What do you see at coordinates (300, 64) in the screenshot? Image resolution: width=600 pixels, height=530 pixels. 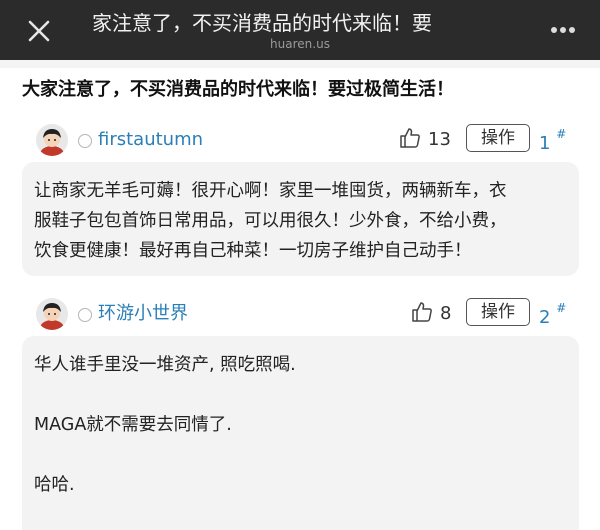 I see `section-divider` at bounding box center [300, 64].